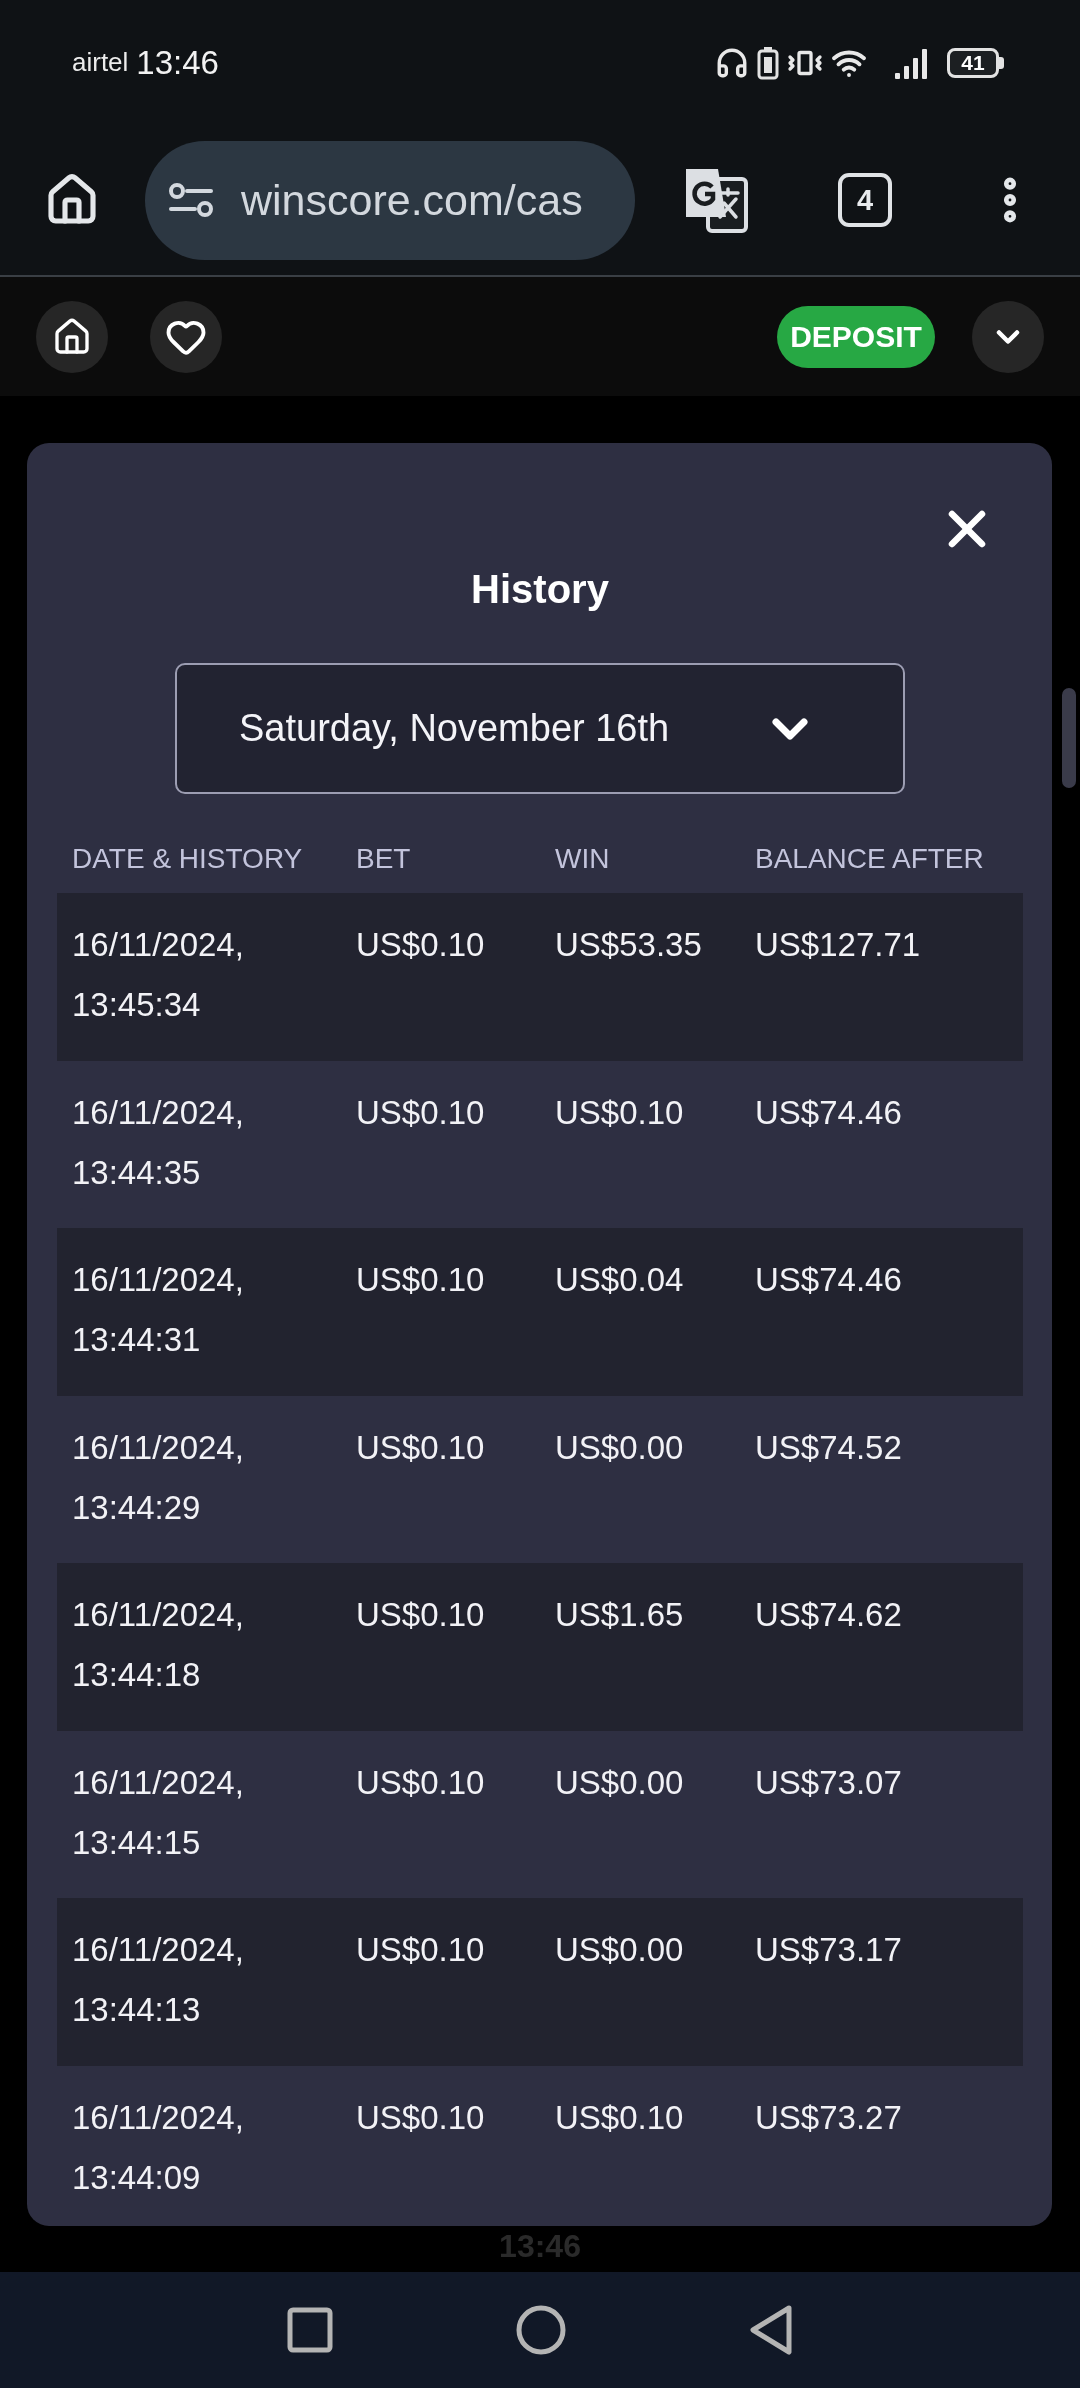 The image size is (1080, 2388). What do you see at coordinates (158, 975) in the screenshot?
I see `table-cell-text: 16/11/2024, 13:45:34` at bounding box center [158, 975].